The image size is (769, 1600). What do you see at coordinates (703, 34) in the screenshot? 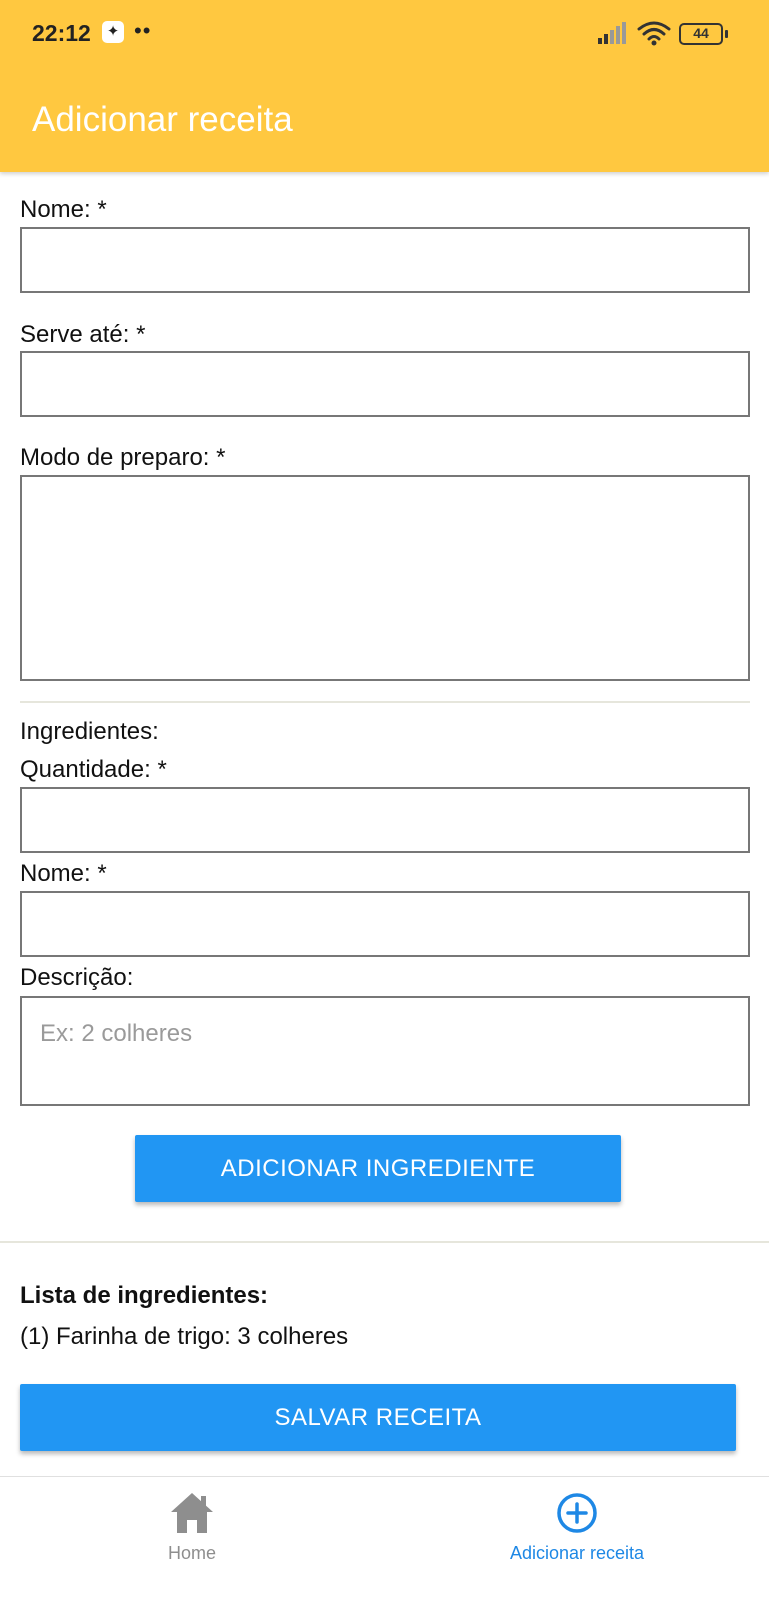
I see `battery-icon: 44` at bounding box center [703, 34].